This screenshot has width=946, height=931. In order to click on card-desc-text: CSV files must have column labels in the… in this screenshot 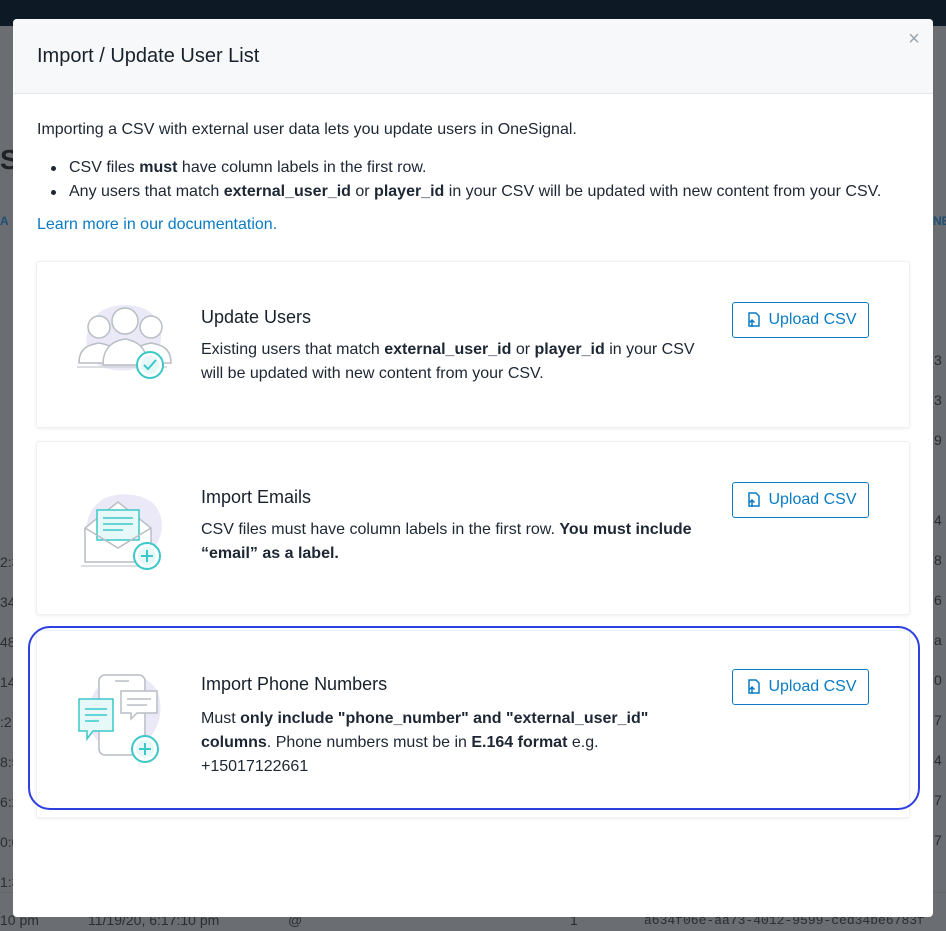, I will do `click(380, 529)`.